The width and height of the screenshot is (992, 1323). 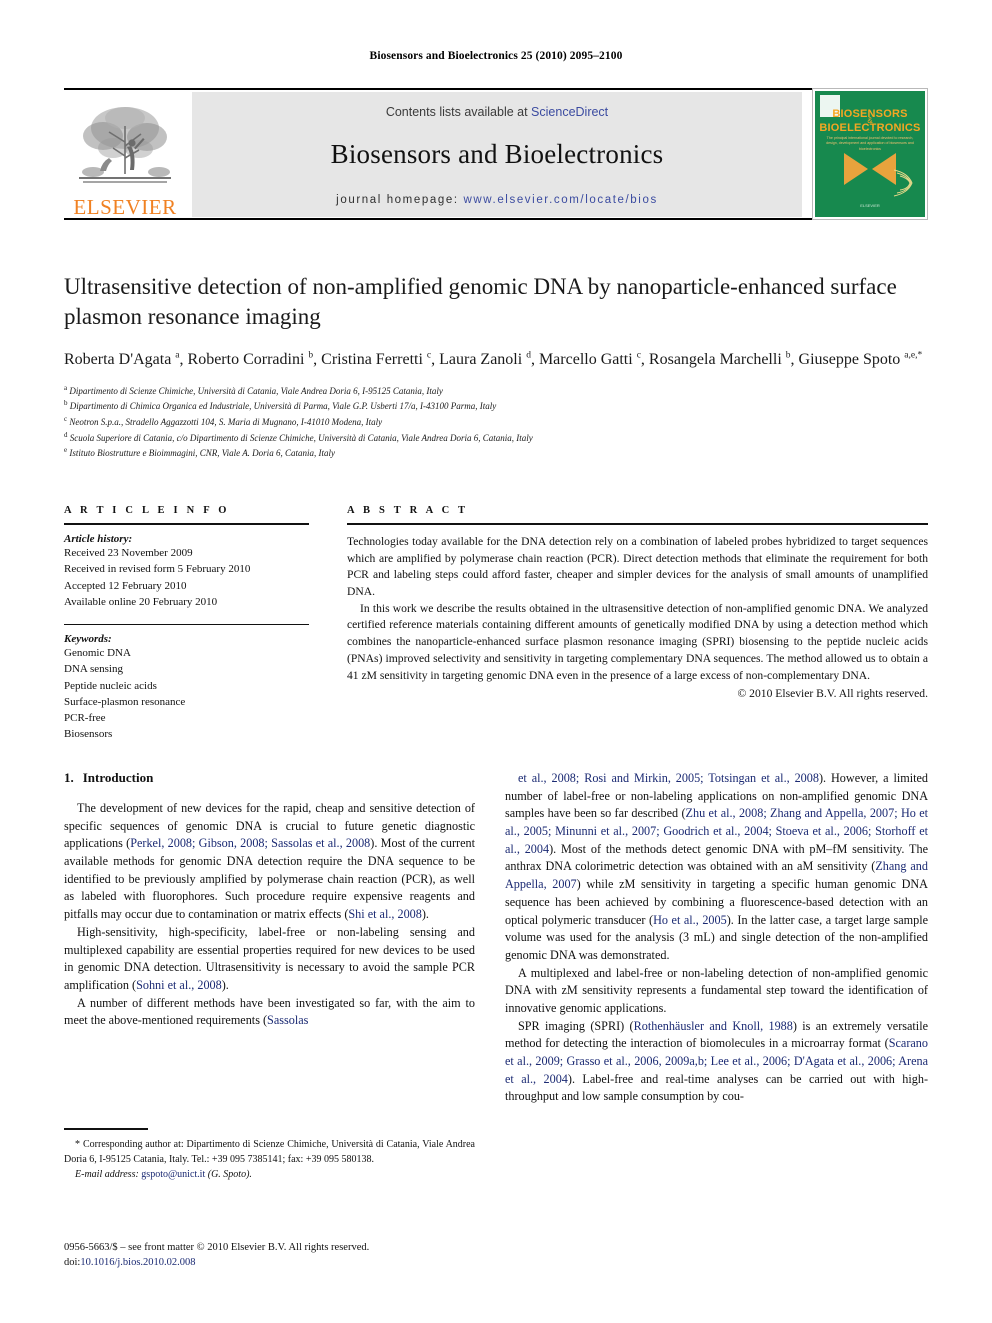 What do you see at coordinates (569, 112) in the screenshot?
I see `sciencedirect-link: ScienceDirect` at bounding box center [569, 112].